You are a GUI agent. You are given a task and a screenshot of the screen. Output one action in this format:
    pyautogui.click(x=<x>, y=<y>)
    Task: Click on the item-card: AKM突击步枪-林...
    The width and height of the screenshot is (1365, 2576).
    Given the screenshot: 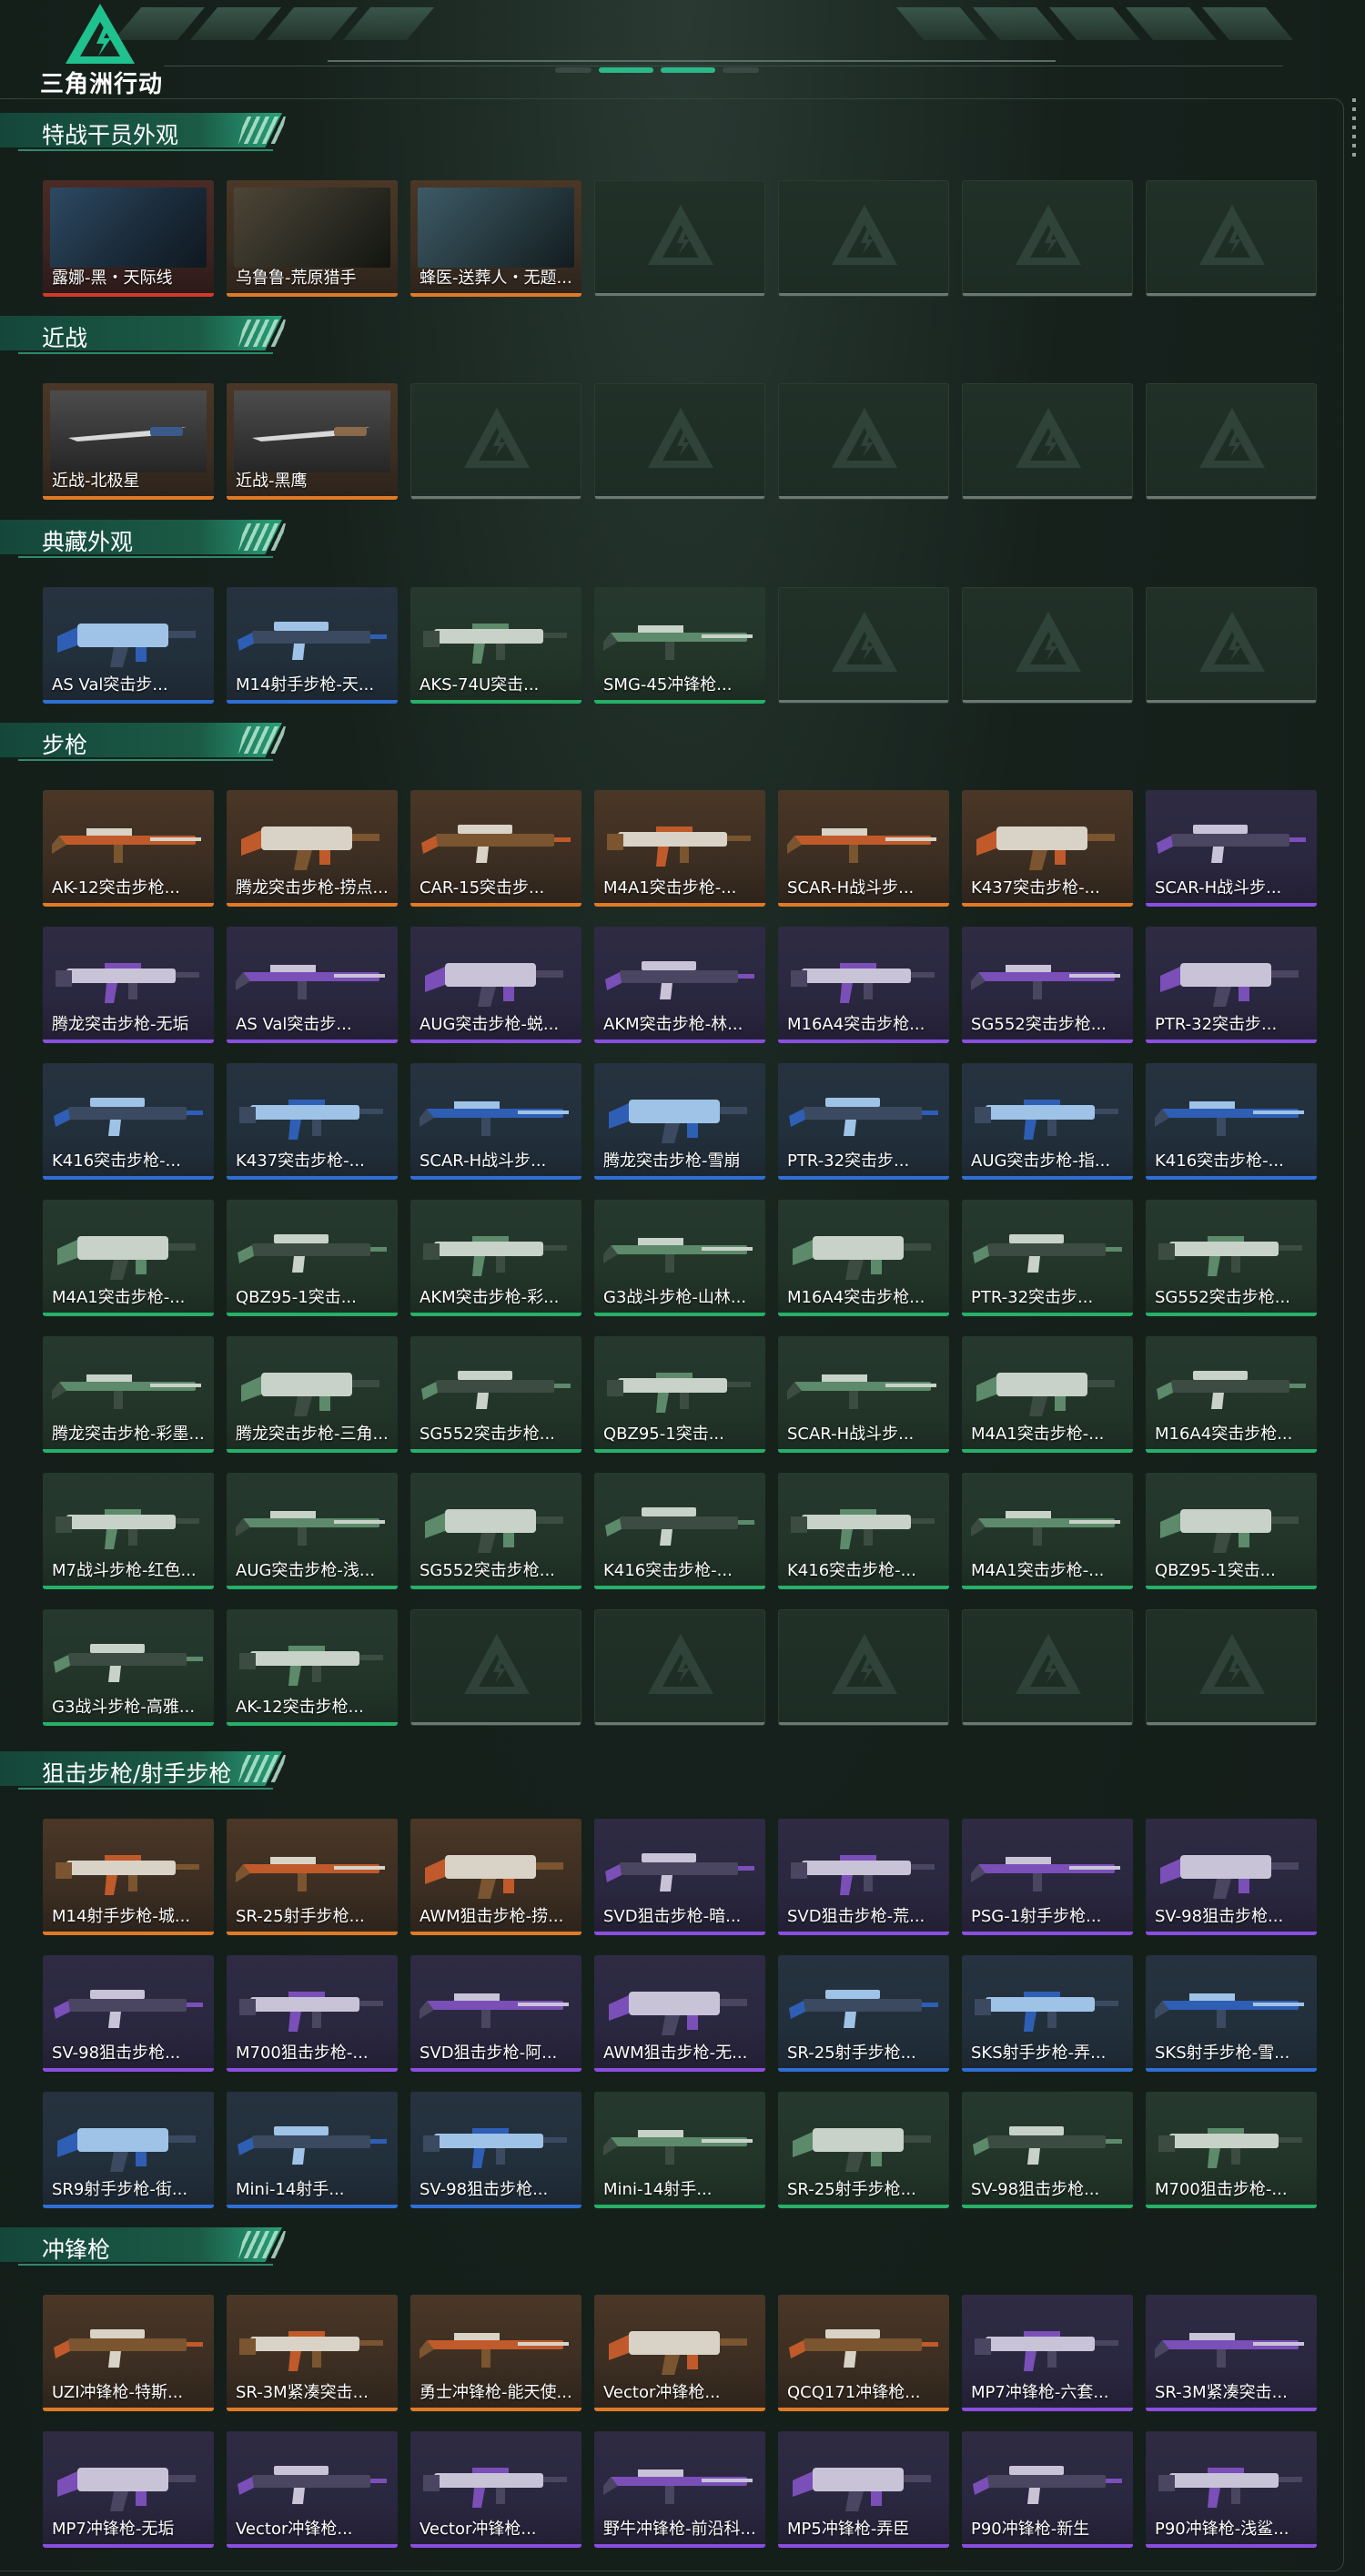 What is the action you would take?
    pyautogui.click(x=680, y=985)
    